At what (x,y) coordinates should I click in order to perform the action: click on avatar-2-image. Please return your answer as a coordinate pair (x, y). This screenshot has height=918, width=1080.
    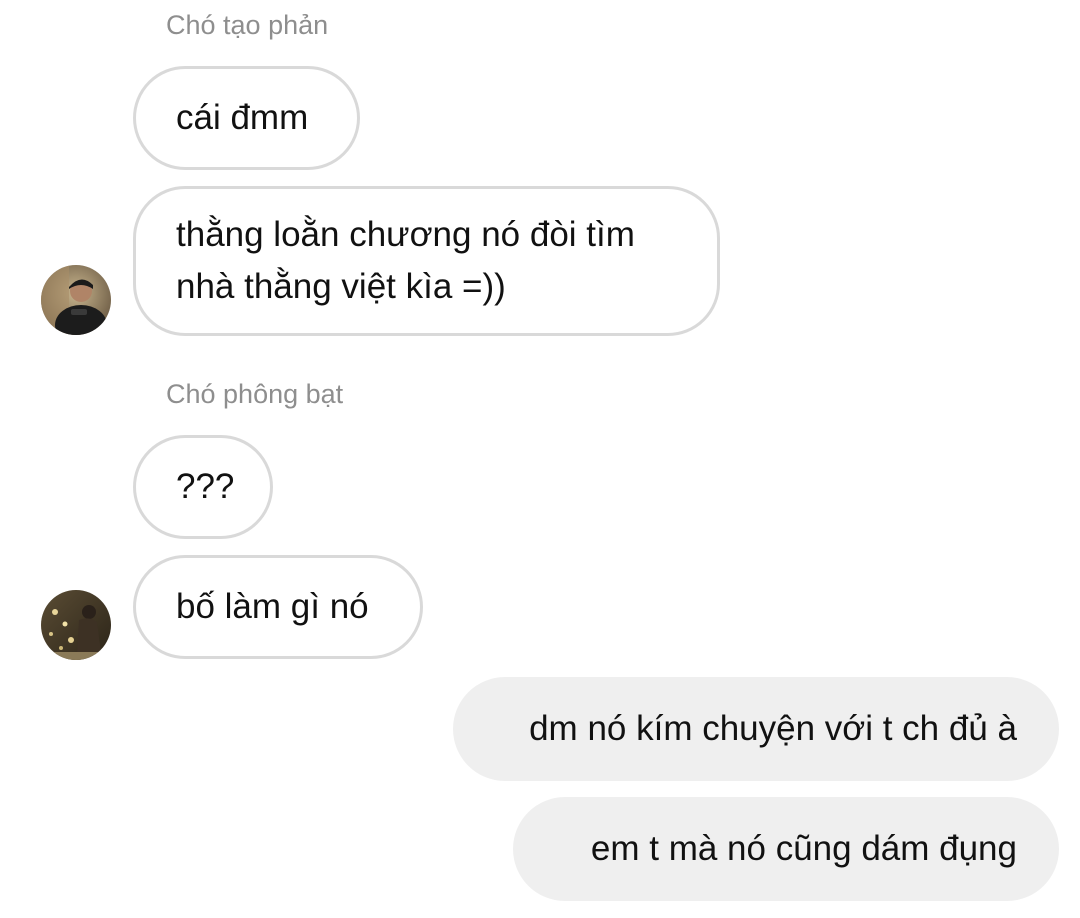
    Looking at the image, I should click on (76, 625).